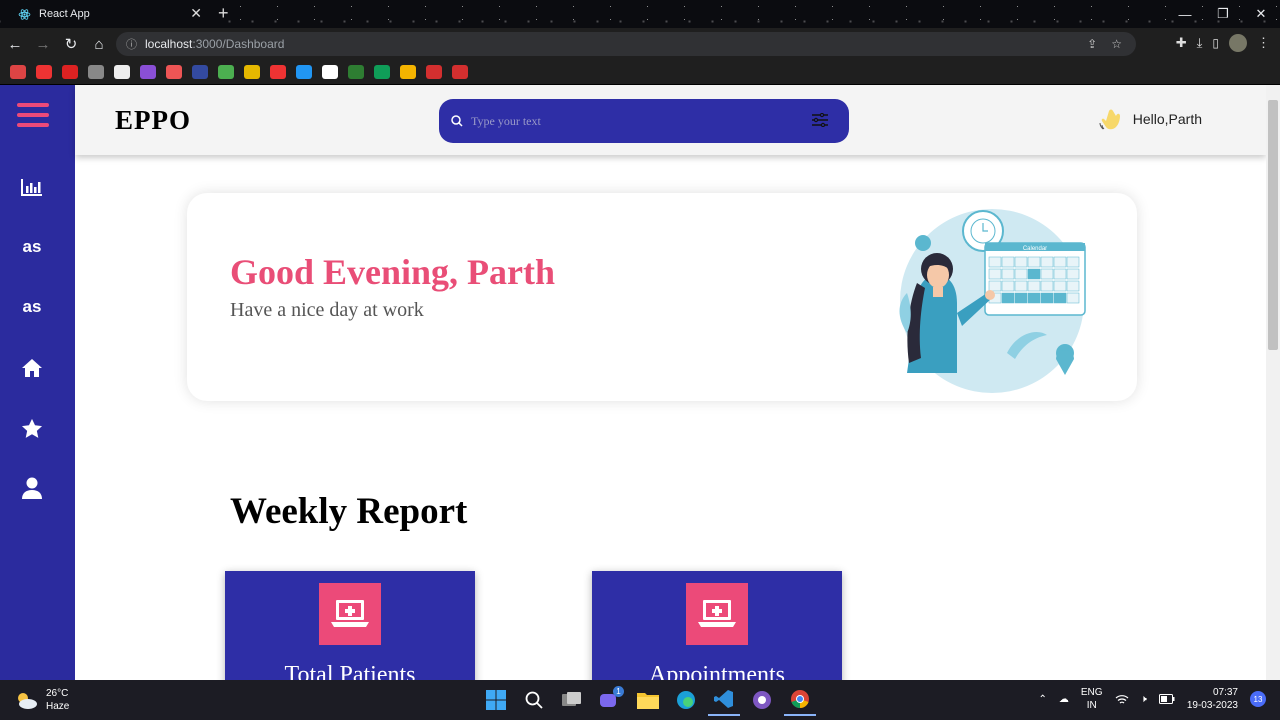 Image resolution: width=1280 pixels, height=720 pixels. I want to click on address-bar: ⓘ localhost:3000/Dashboard ⇪ ☆, so click(626, 44).